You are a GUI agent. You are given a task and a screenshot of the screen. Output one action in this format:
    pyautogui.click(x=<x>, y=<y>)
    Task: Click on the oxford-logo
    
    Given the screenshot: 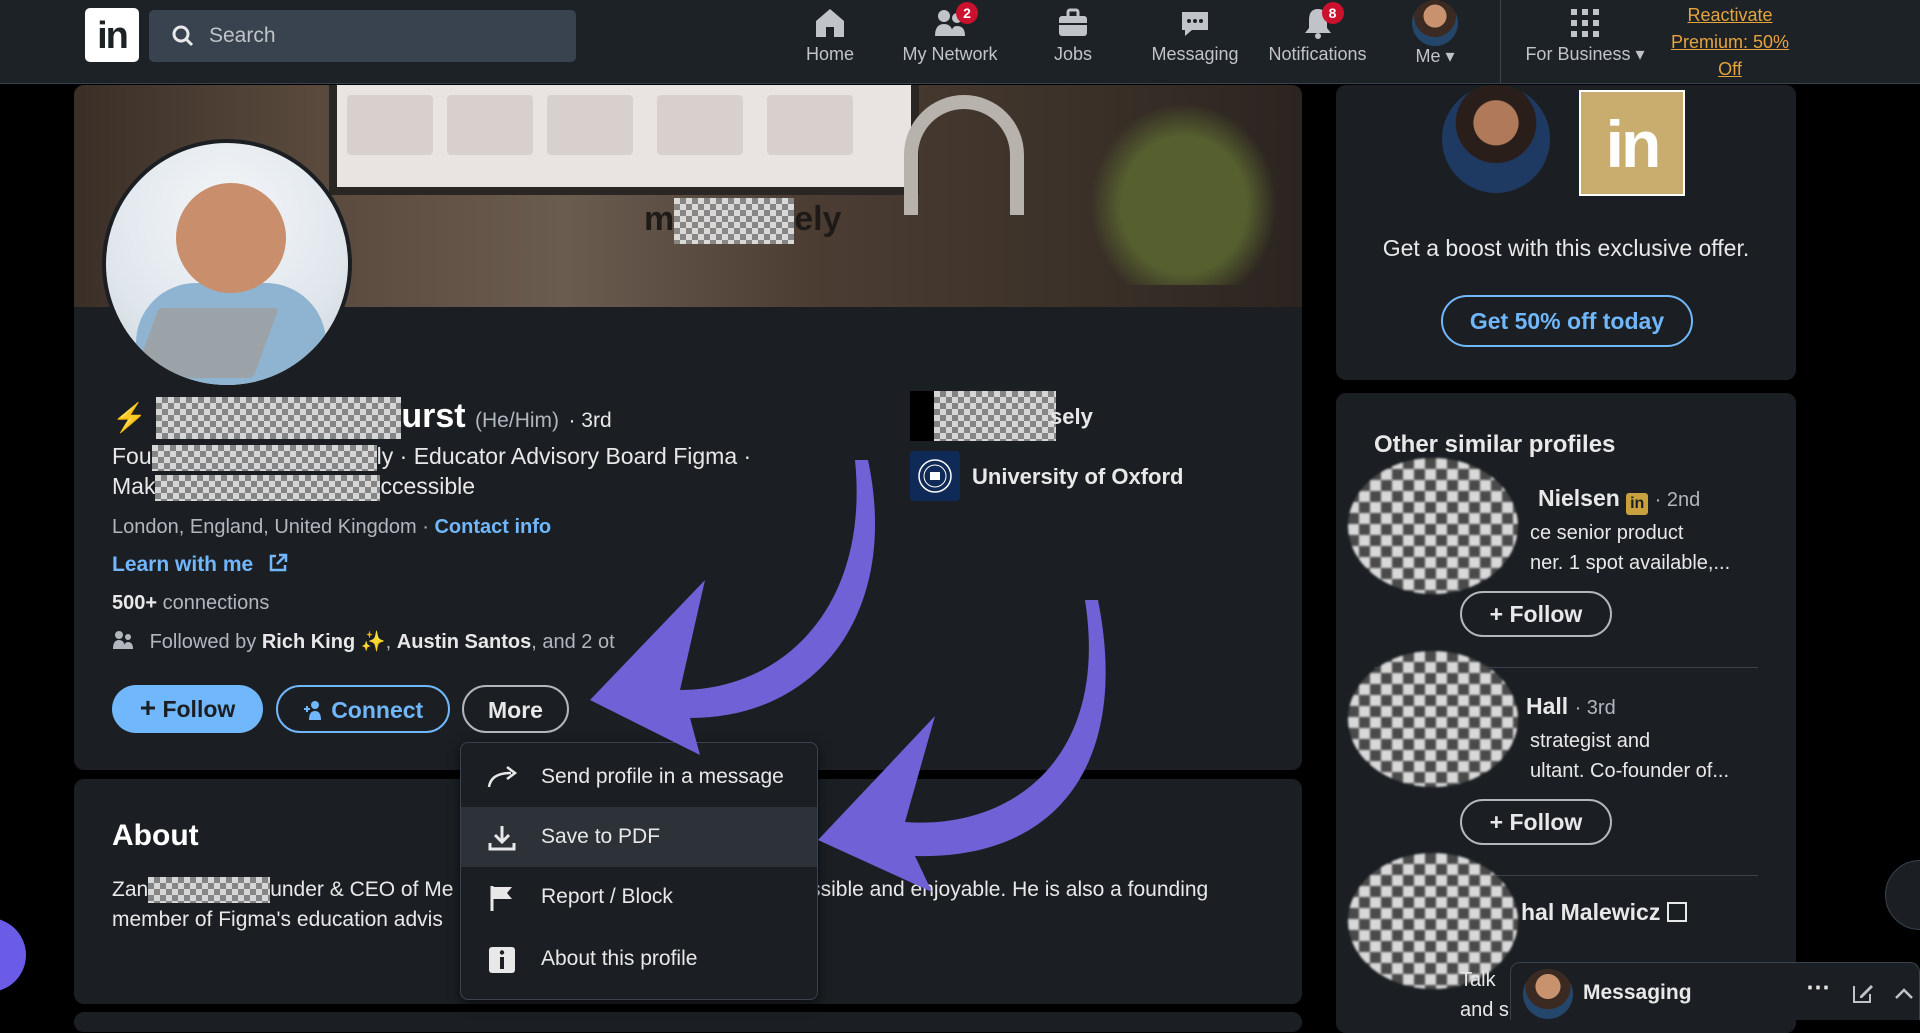 What is the action you would take?
    pyautogui.click(x=935, y=476)
    